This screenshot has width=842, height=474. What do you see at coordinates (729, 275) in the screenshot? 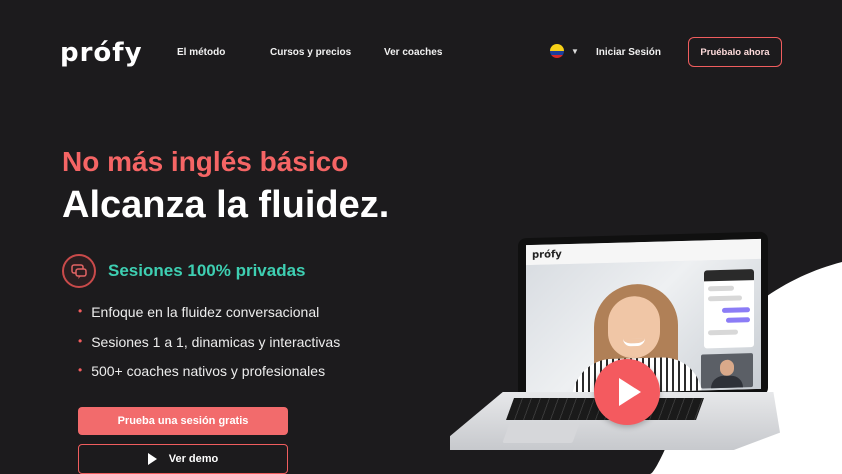
I see `chat-panel-header` at bounding box center [729, 275].